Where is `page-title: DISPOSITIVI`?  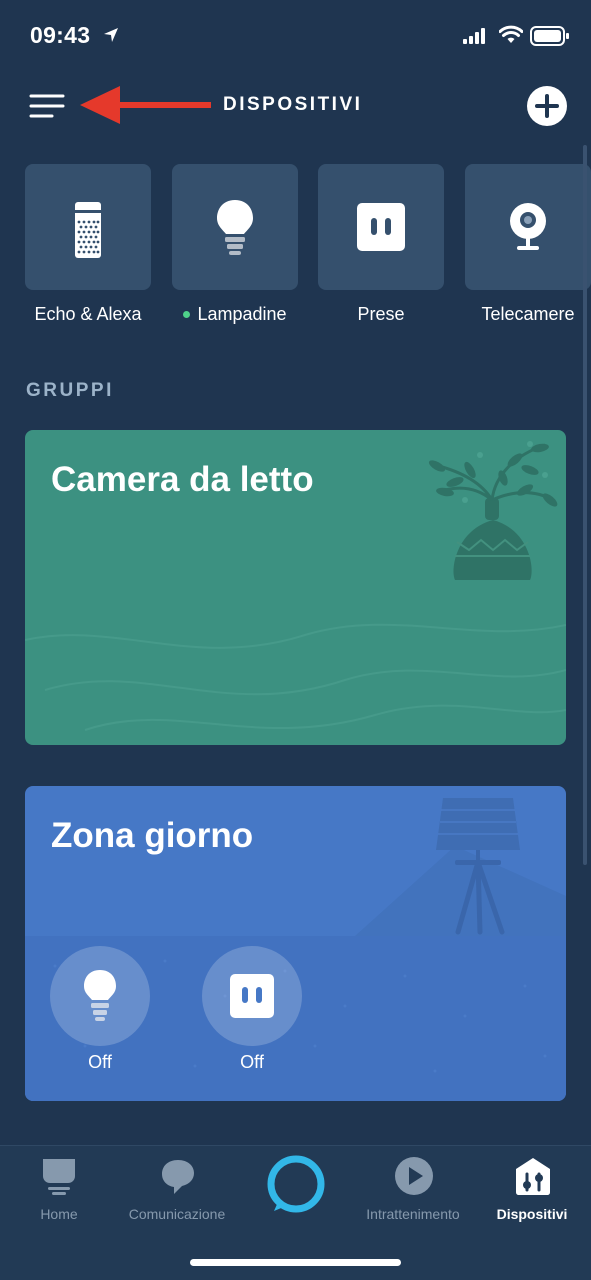 page-title: DISPOSITIVI is located at coordinates (293, 104).